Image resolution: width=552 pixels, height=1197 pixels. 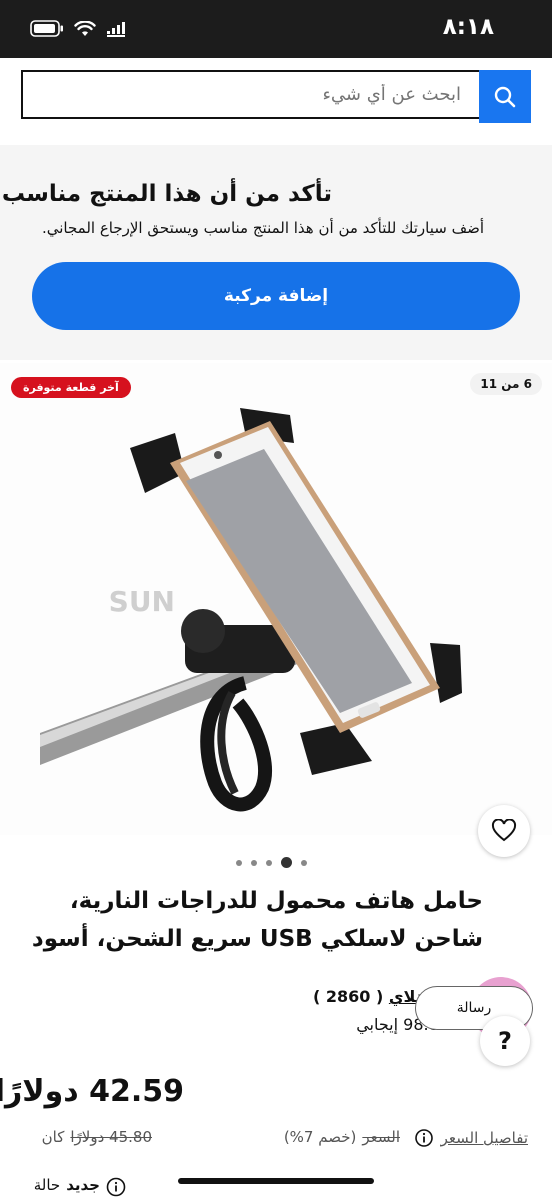 I want to click on previous-price-row: السعر (خصم 7%), so click(x=342, y=1137).